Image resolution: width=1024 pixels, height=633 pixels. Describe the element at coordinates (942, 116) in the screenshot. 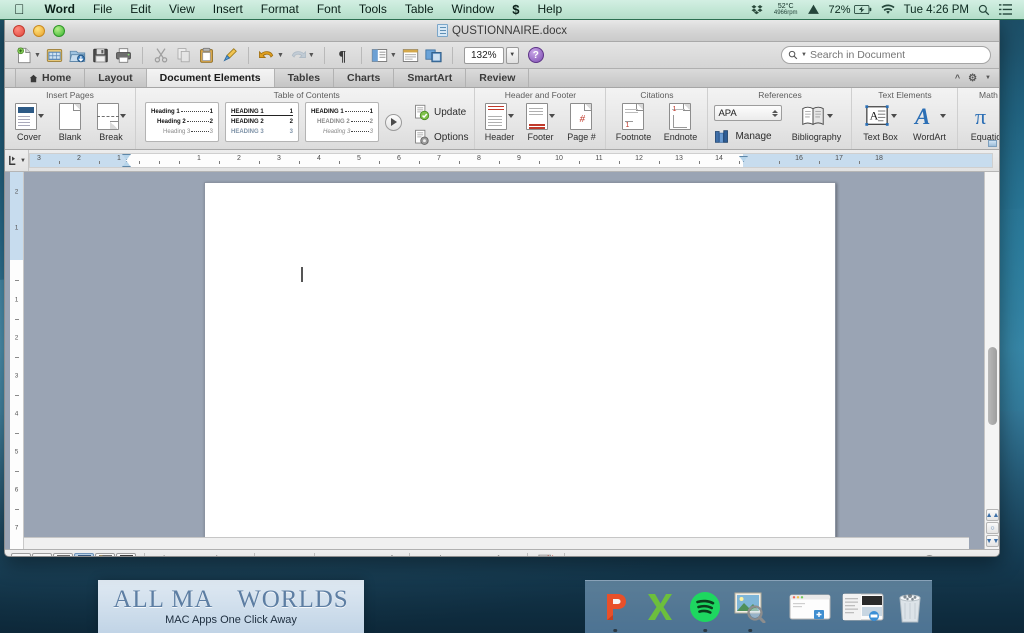

I see `wordart-caret-icon` at that location.